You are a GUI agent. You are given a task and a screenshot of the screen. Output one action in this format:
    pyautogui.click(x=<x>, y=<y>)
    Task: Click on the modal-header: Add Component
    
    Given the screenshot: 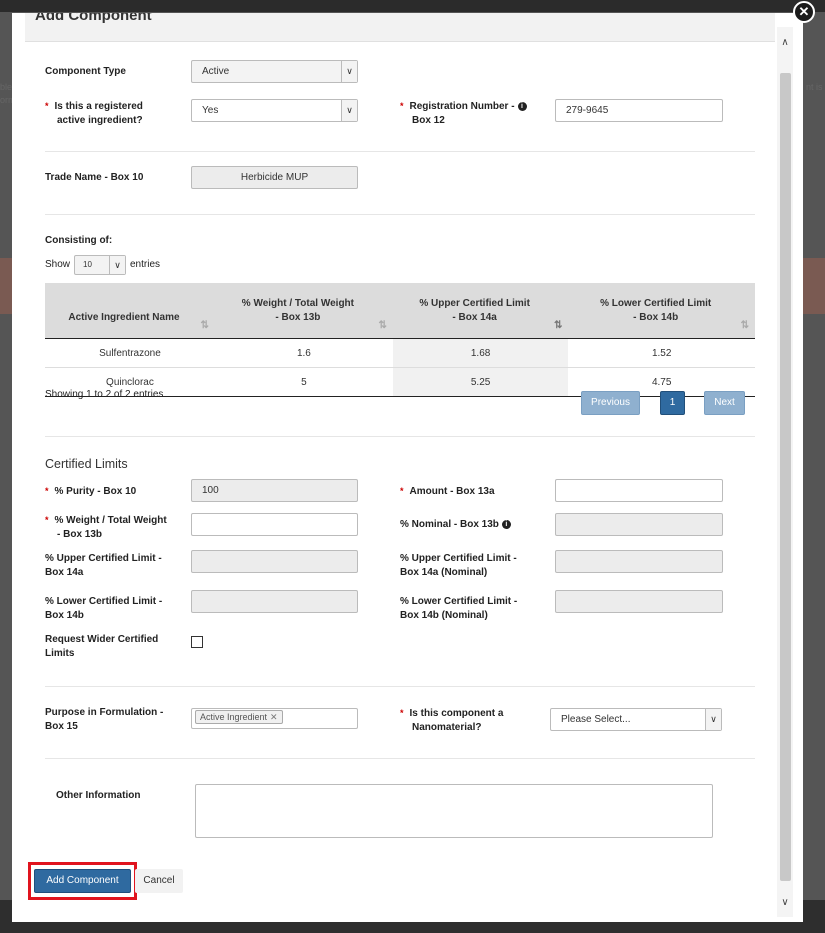 What is the action you would take?
    pyautogui.click(x=400, y=27)
    